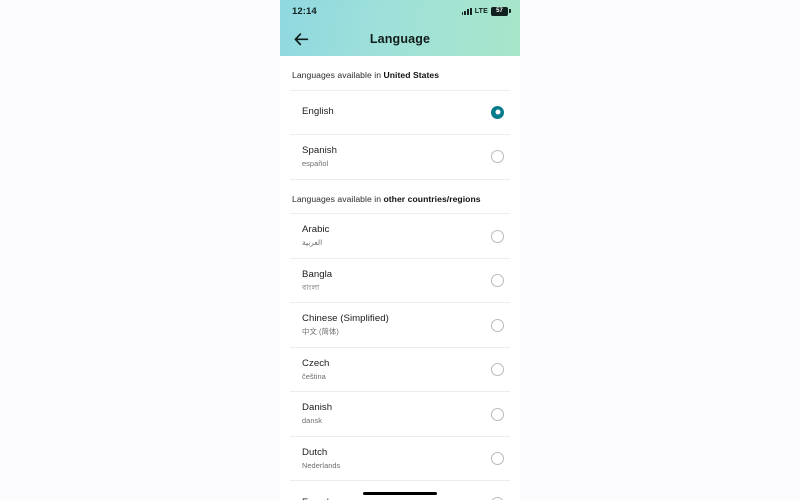 This screenshot has width=800, height=500. What do you see at coordinates (396, 370) in the screenshot?
I see `row-text-group: Czech čeština` at bounding box center [396, 370].